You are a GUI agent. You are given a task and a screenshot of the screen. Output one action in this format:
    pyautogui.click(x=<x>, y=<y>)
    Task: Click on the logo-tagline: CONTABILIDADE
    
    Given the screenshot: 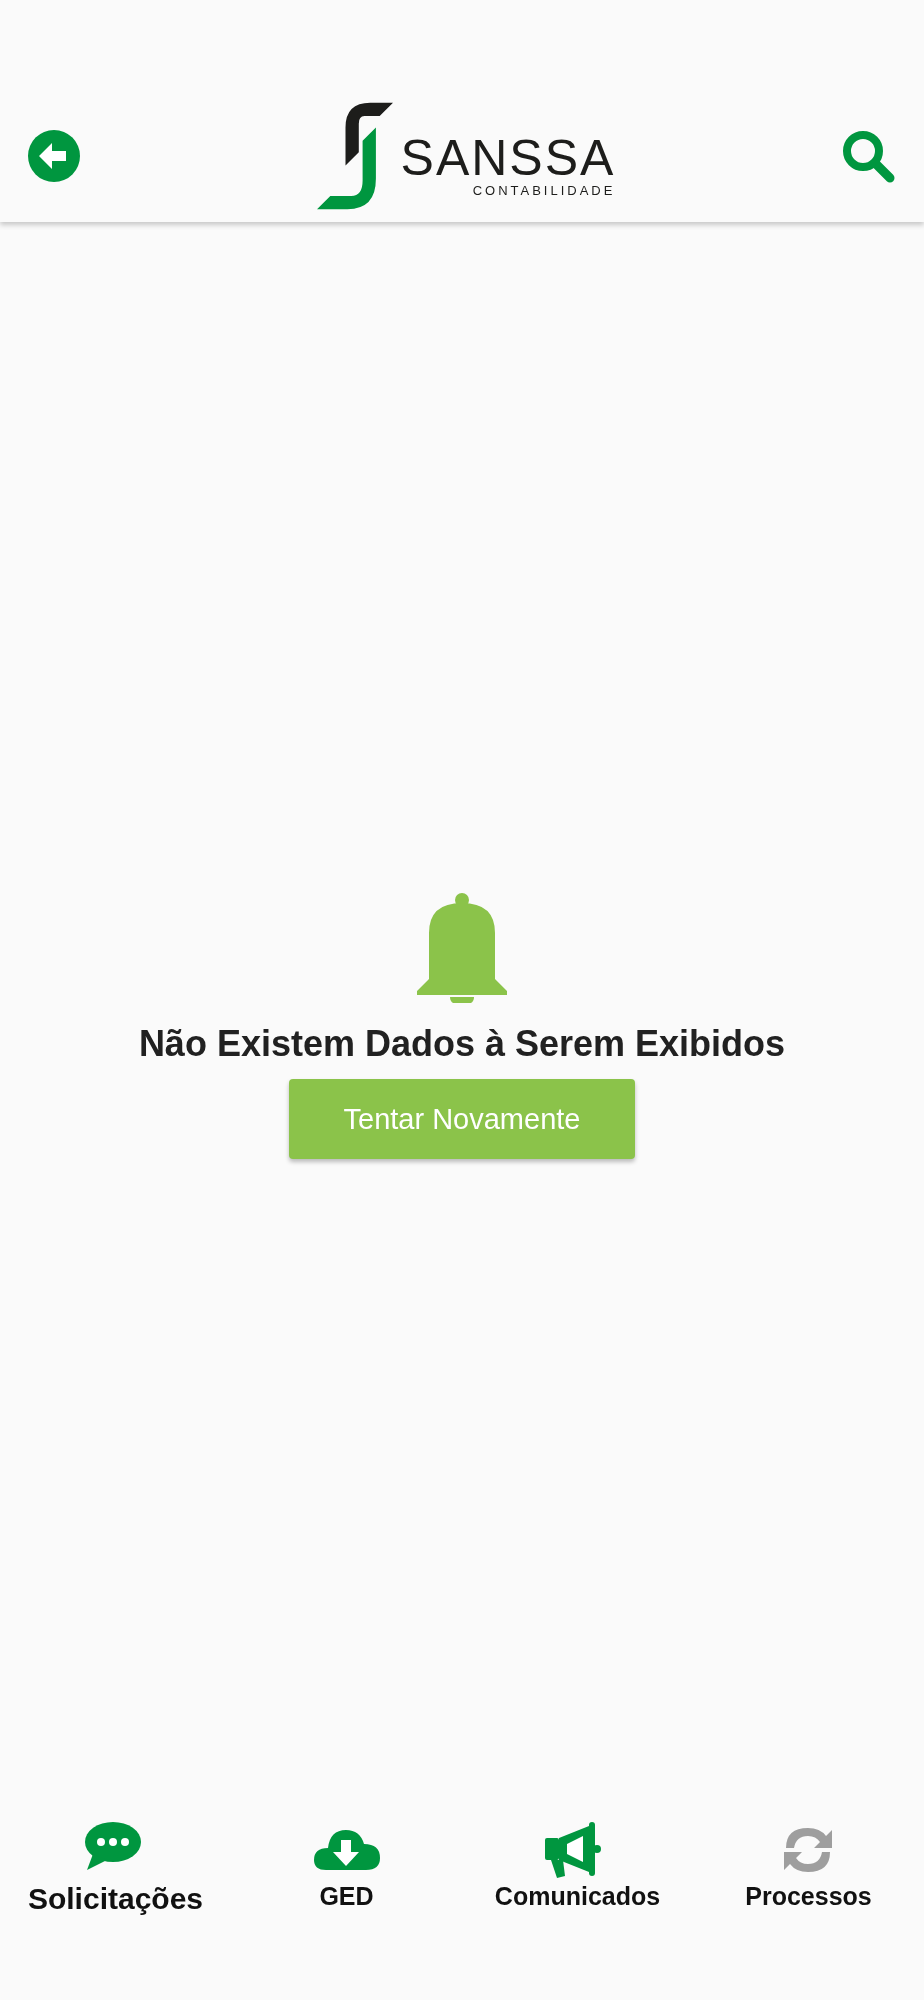 What is the action you would take?
    pyautogui.click(x=544, y=191)
    